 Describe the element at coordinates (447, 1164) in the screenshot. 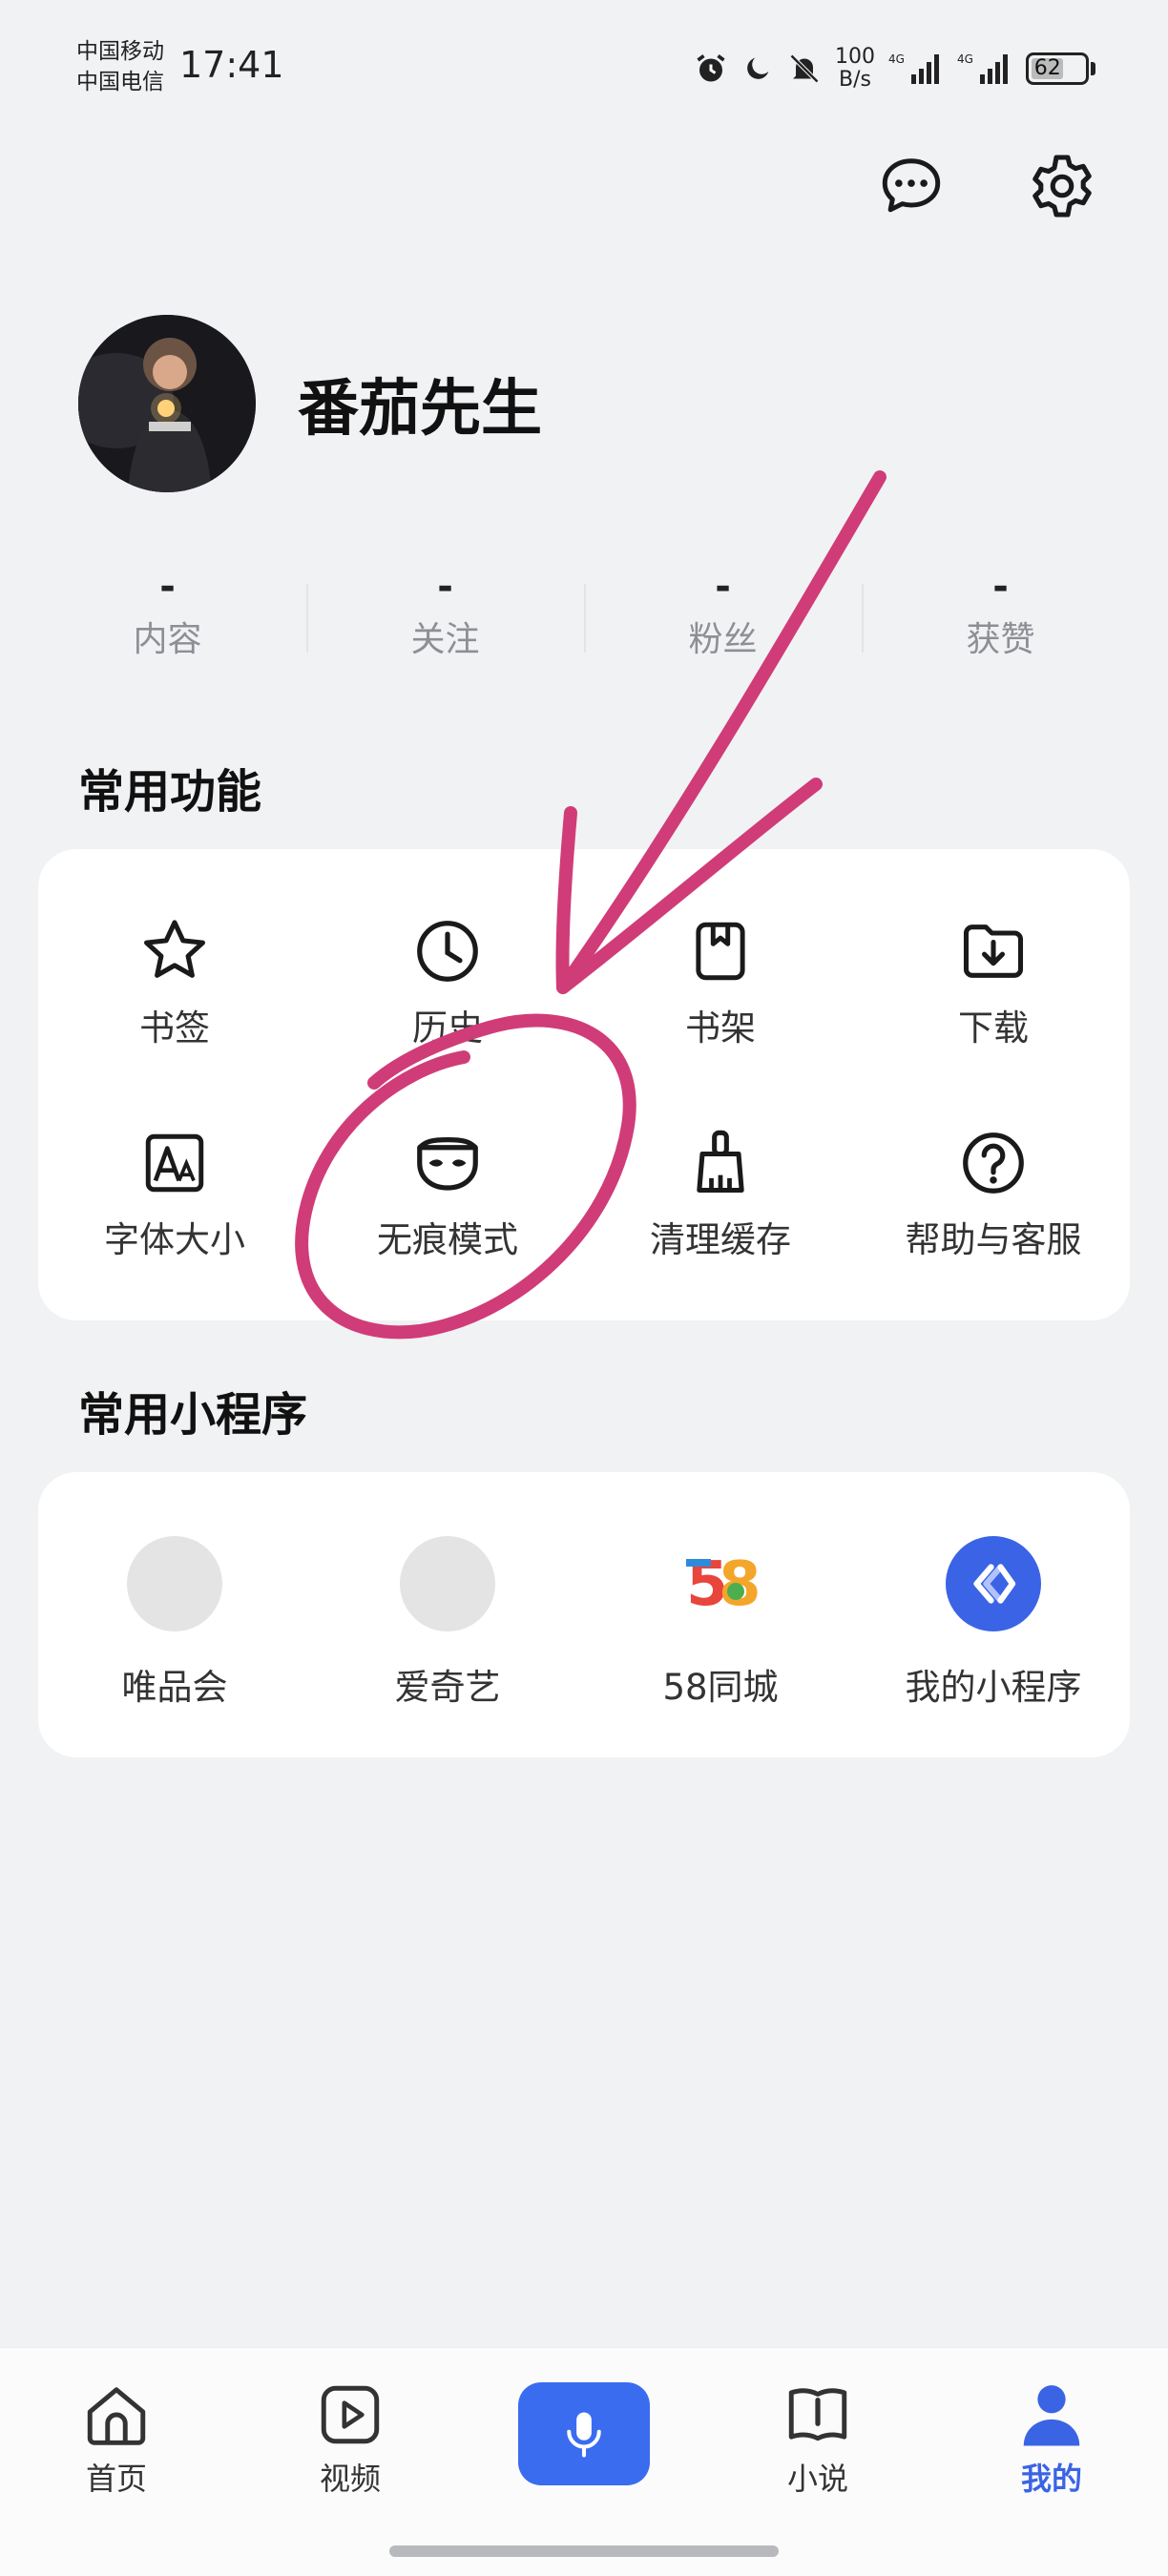

I see `mask-icon` at that location.